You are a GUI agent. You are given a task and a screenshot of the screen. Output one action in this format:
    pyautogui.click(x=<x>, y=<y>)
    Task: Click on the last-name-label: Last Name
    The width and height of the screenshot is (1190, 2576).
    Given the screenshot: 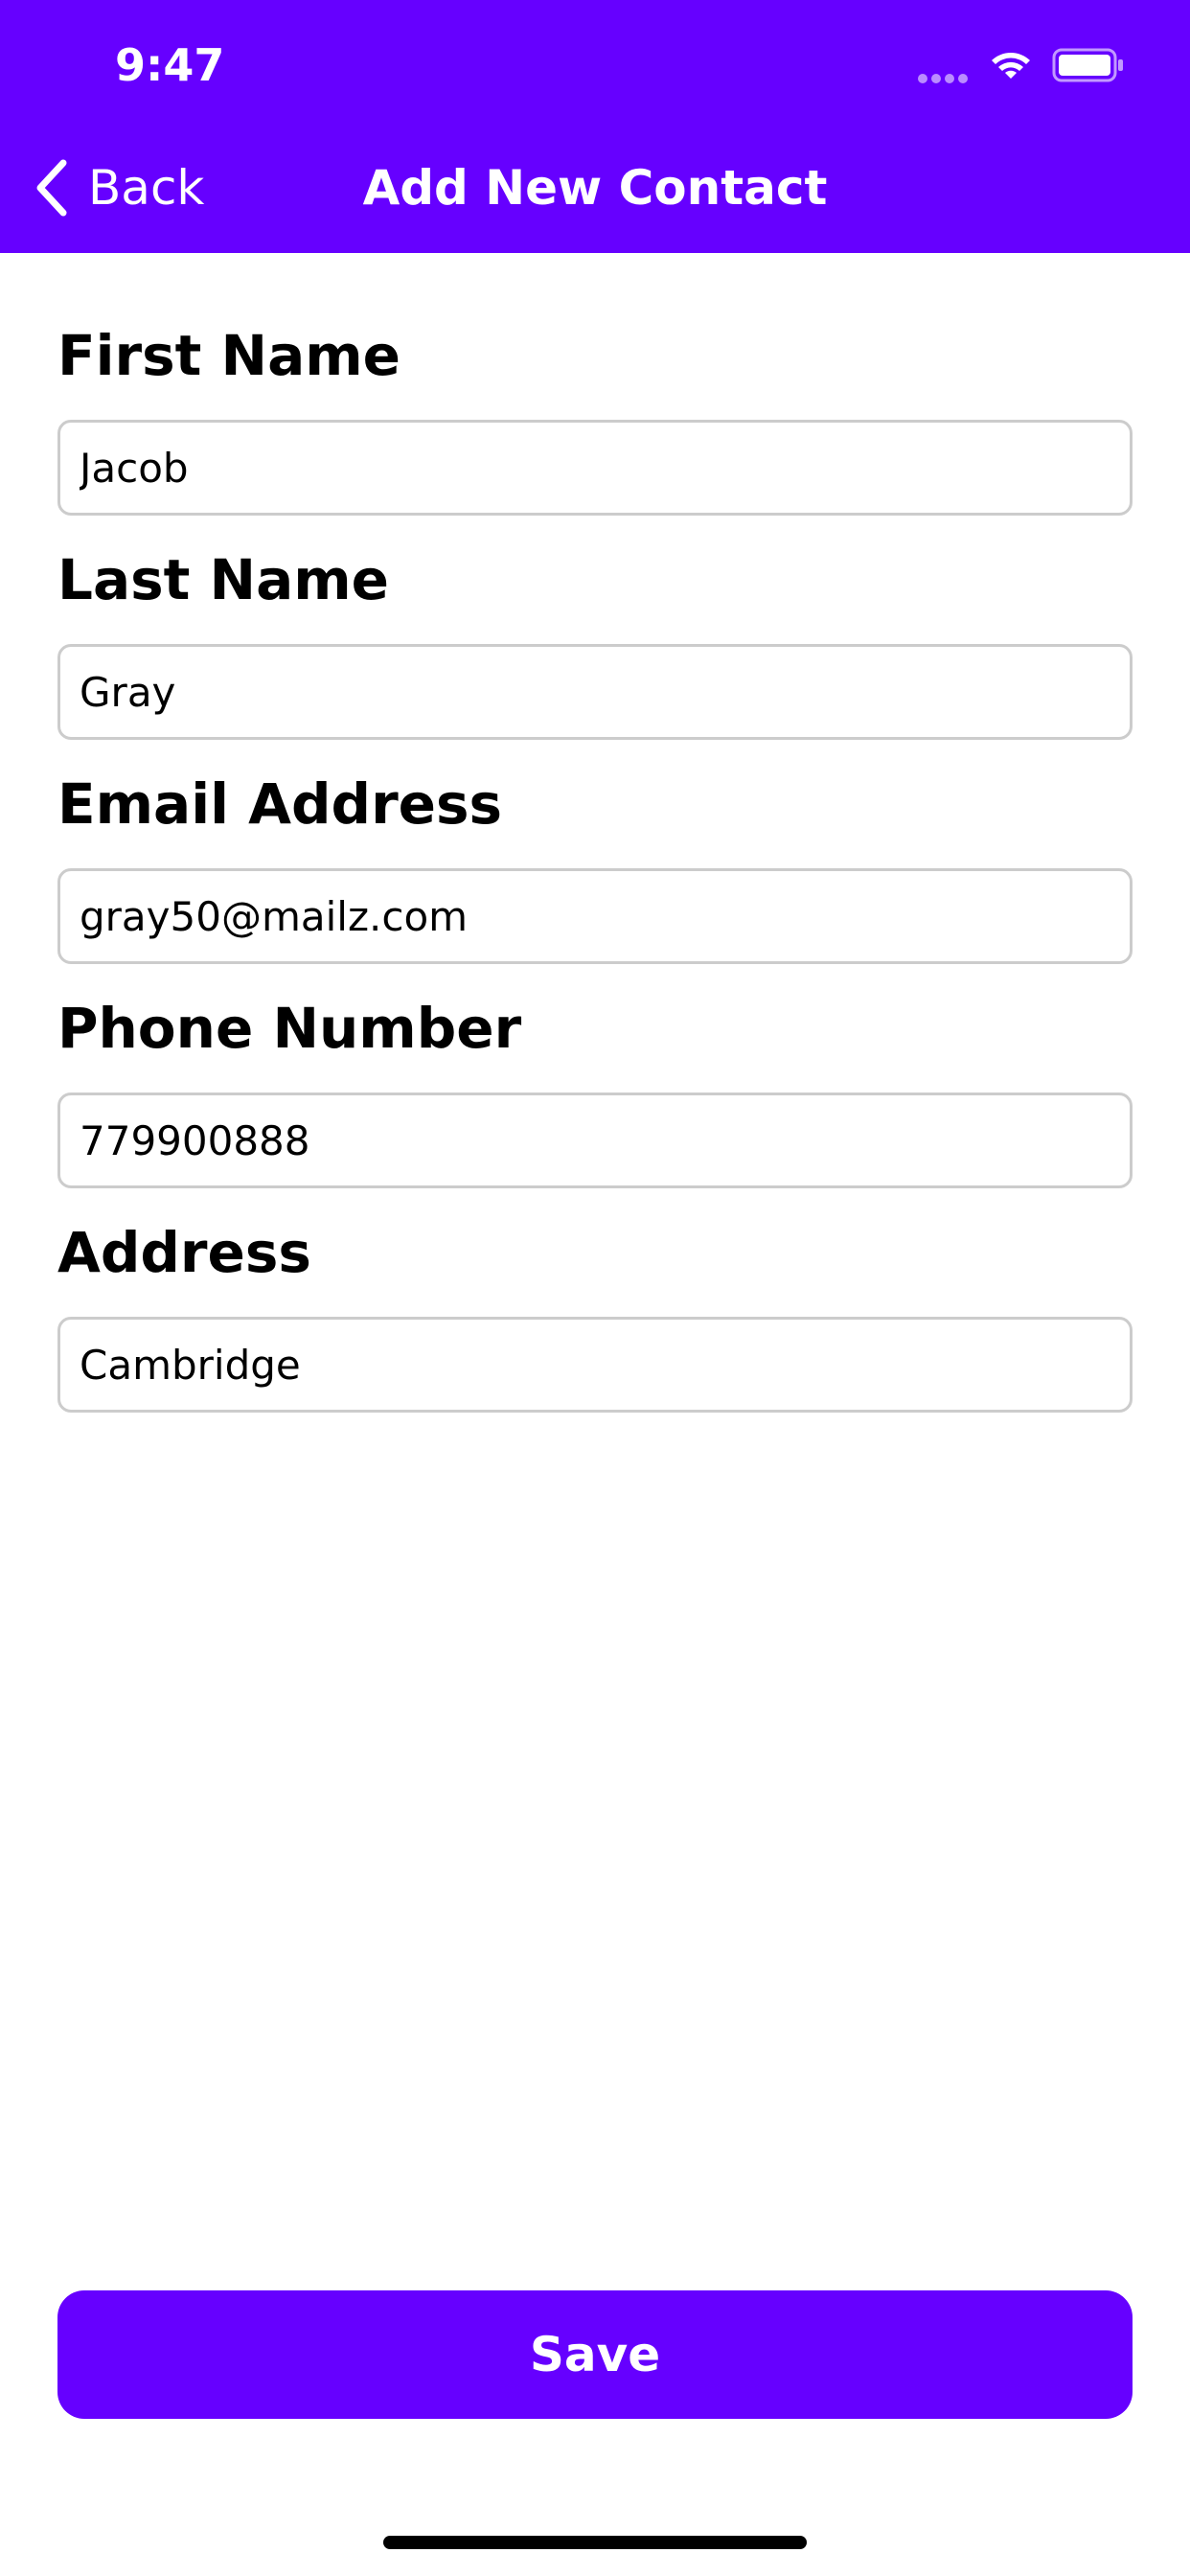 What is the action you would take?
    pyautogui.click(x=223, y=579)
    